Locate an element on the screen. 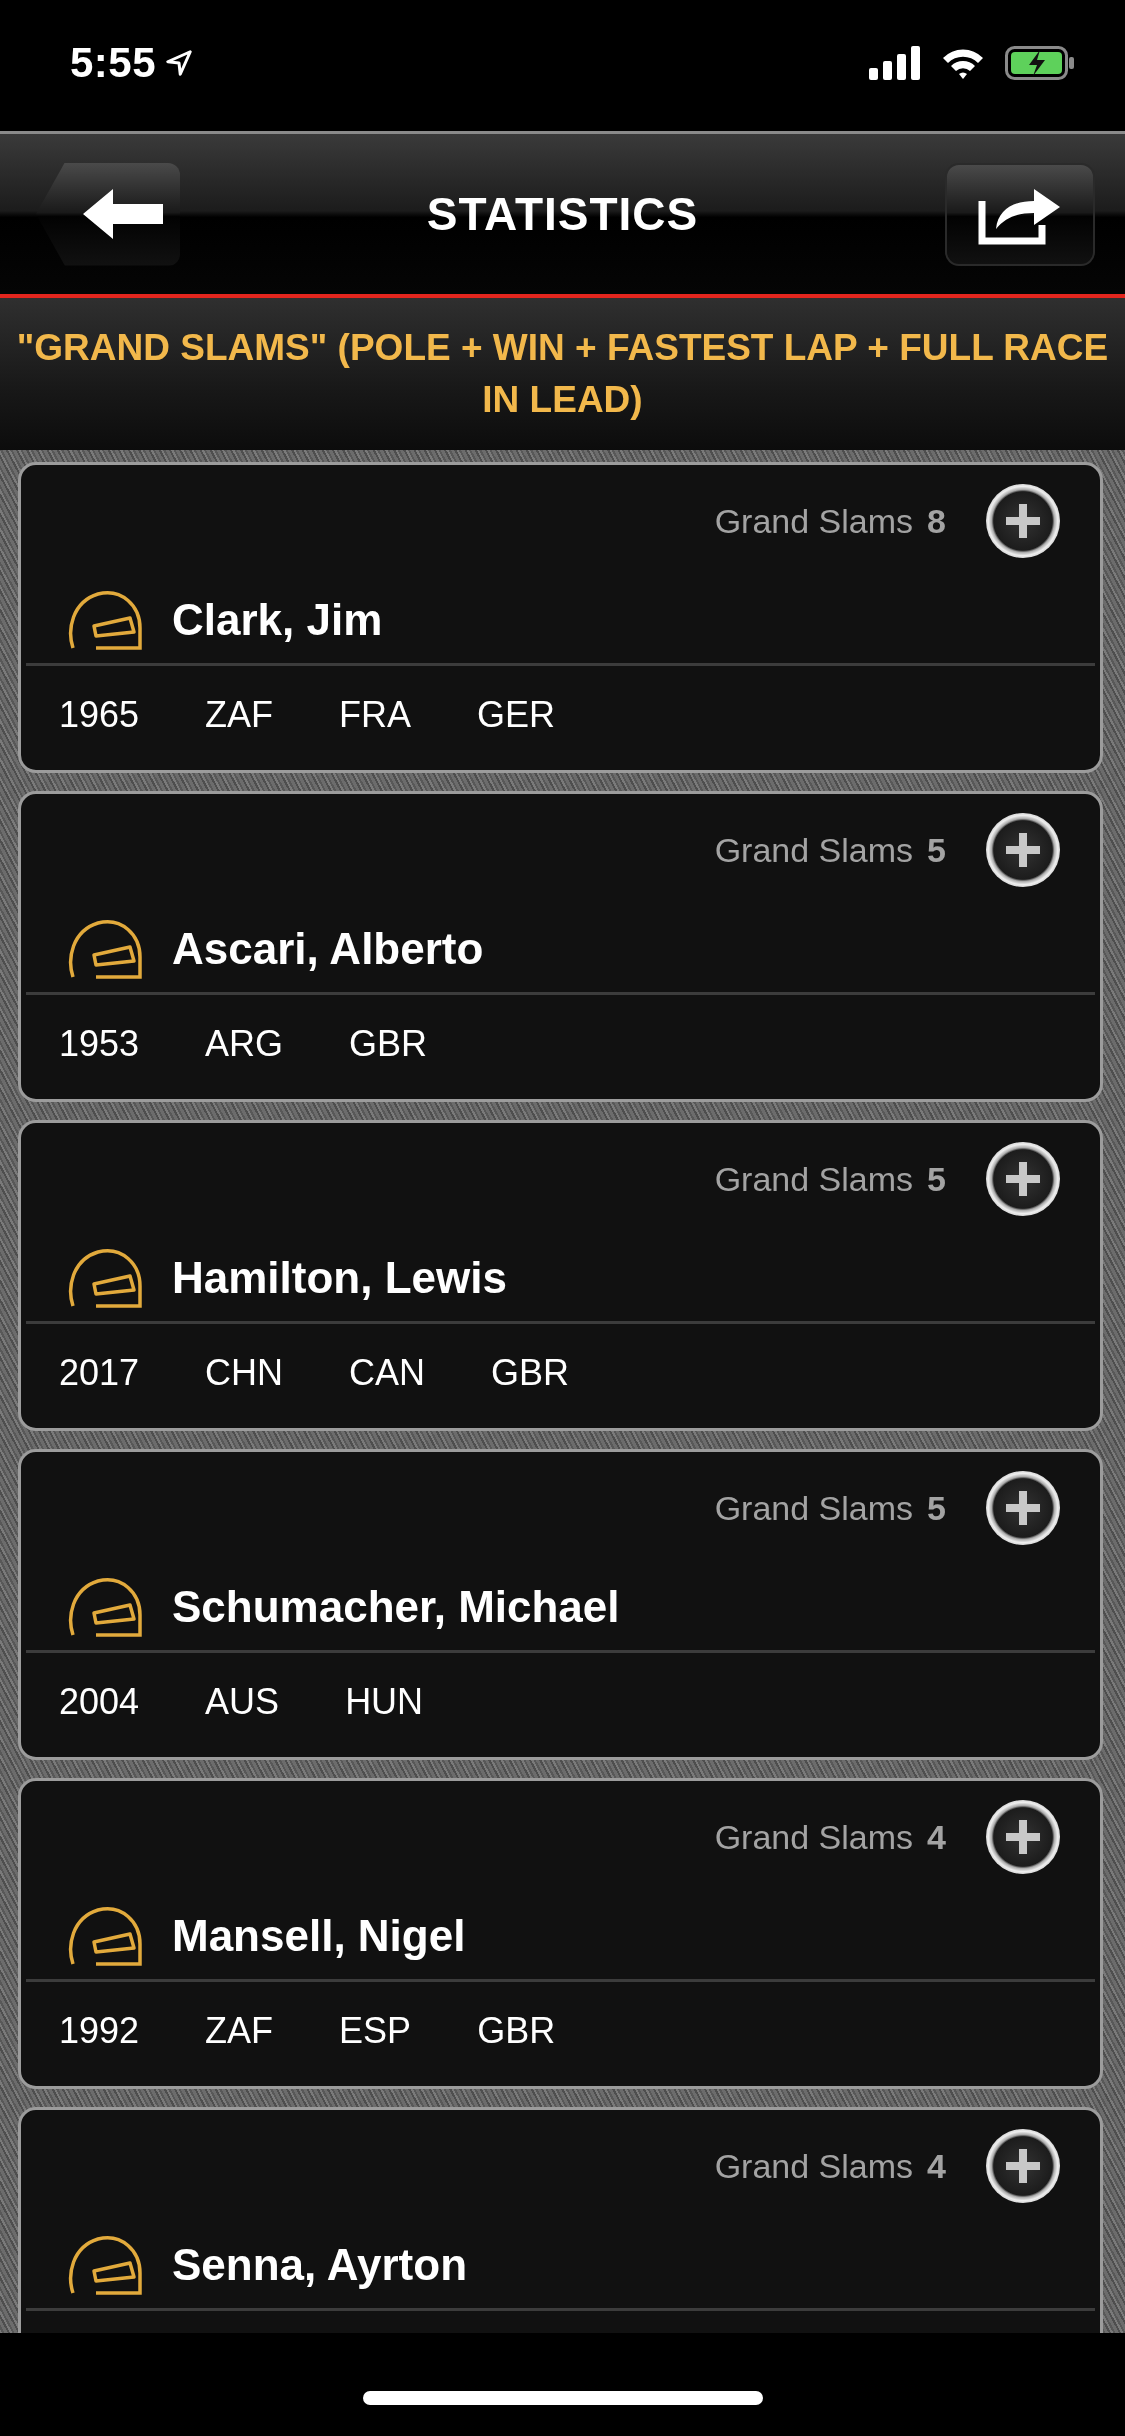 Image resolution: width=1125 pixels, height=2436 pixels. driver-name: Senna, Ayrton is located at coordinates (319, 2265).